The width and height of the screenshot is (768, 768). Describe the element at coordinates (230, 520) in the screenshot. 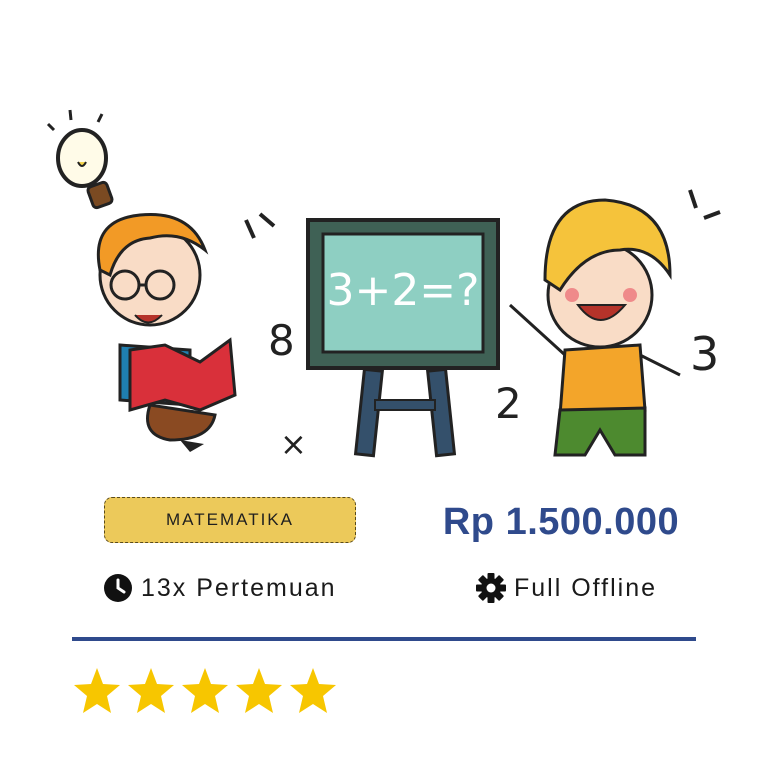

I see `subject-badge: MATEMATIKA` at that location.